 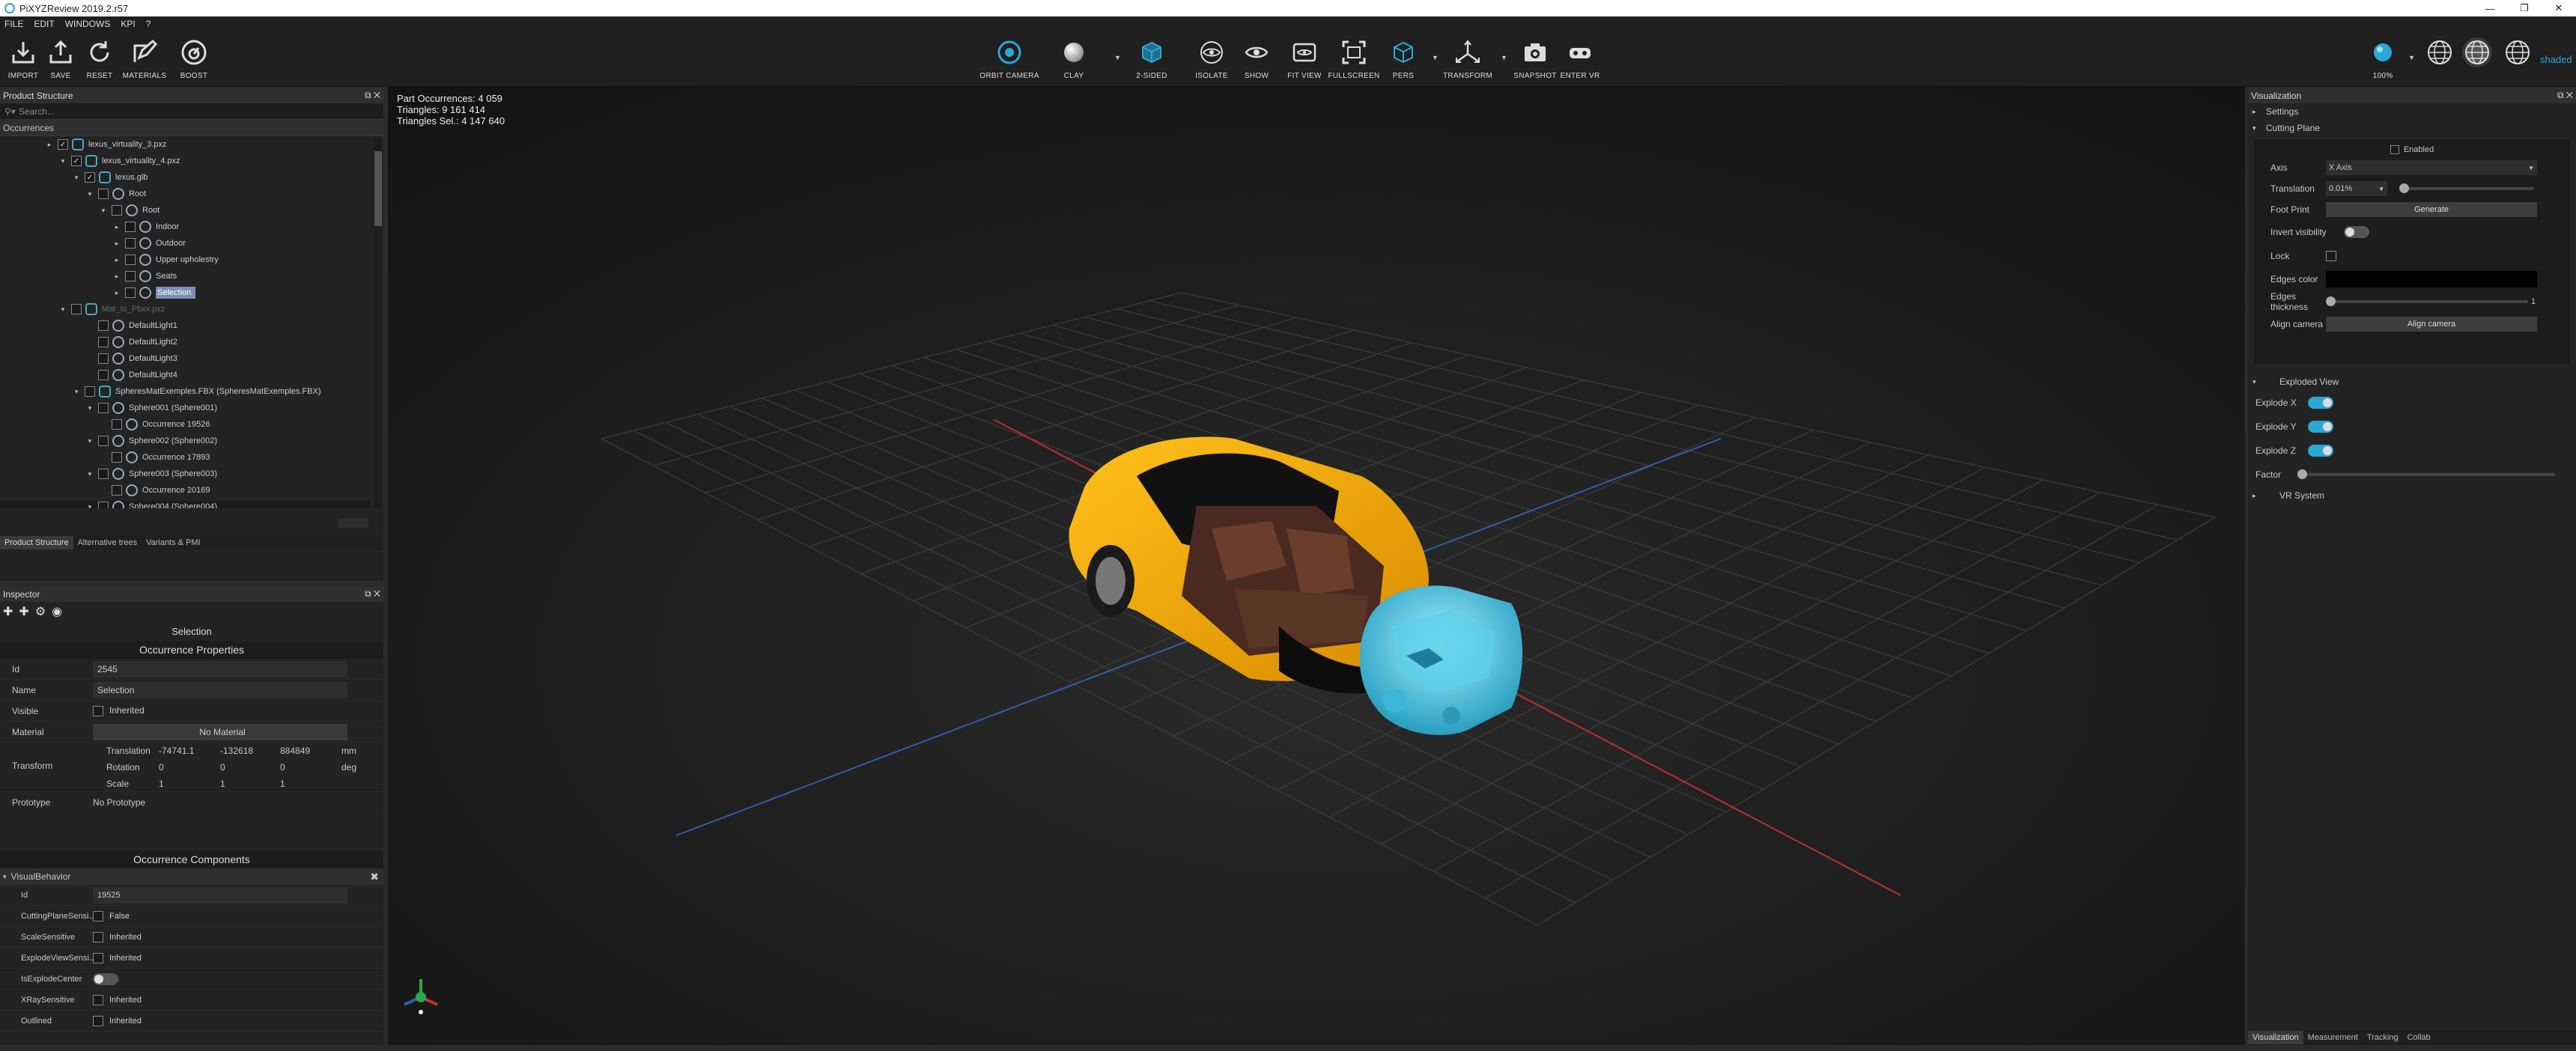 What do you see at coordinates (2419, 1037) in the screenshot?
I see `tab-collab: Collab` at bounding box center [2419, 1037].